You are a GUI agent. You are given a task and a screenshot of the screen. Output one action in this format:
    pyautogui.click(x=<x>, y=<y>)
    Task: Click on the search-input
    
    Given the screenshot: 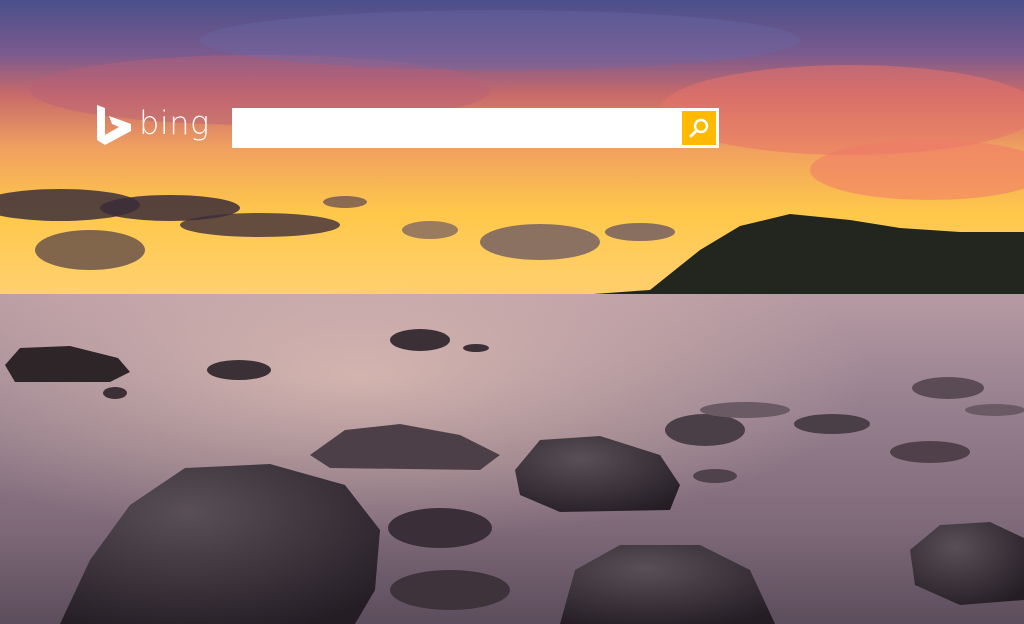 What is the action you would take?
    pyautogui.click(x=457, y=128)
    